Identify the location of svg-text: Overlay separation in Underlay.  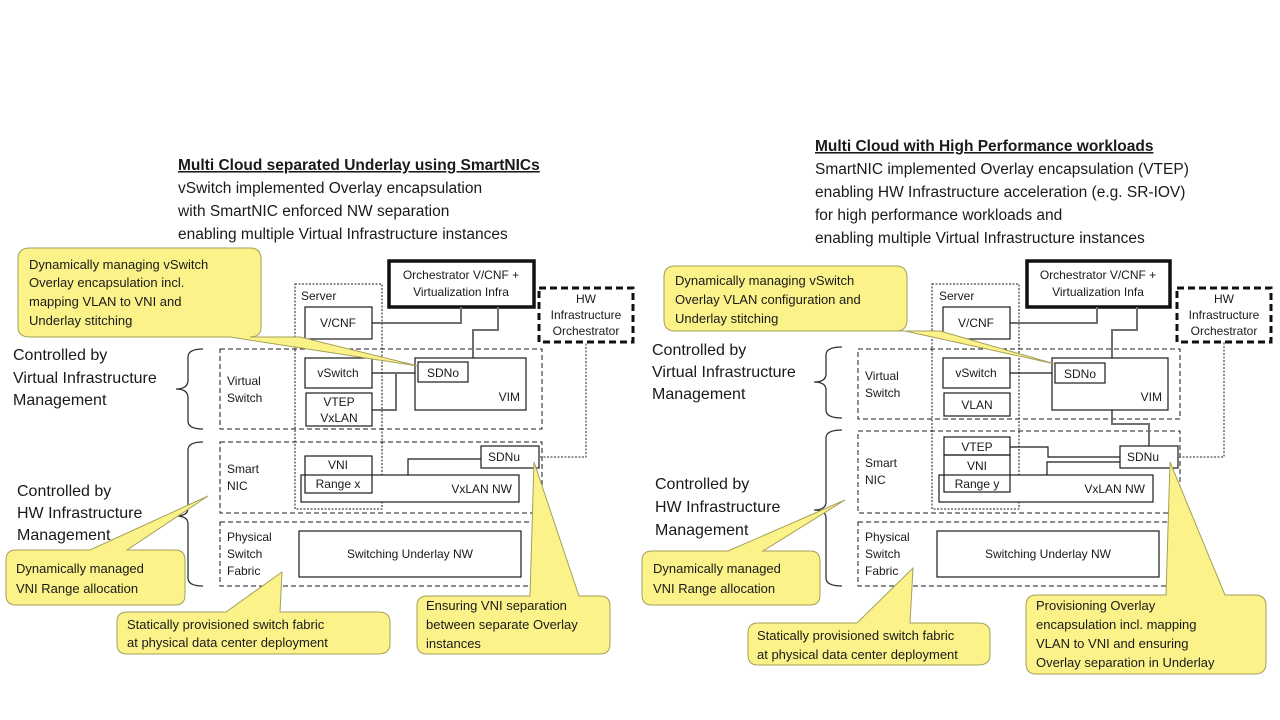
(1125, 662).